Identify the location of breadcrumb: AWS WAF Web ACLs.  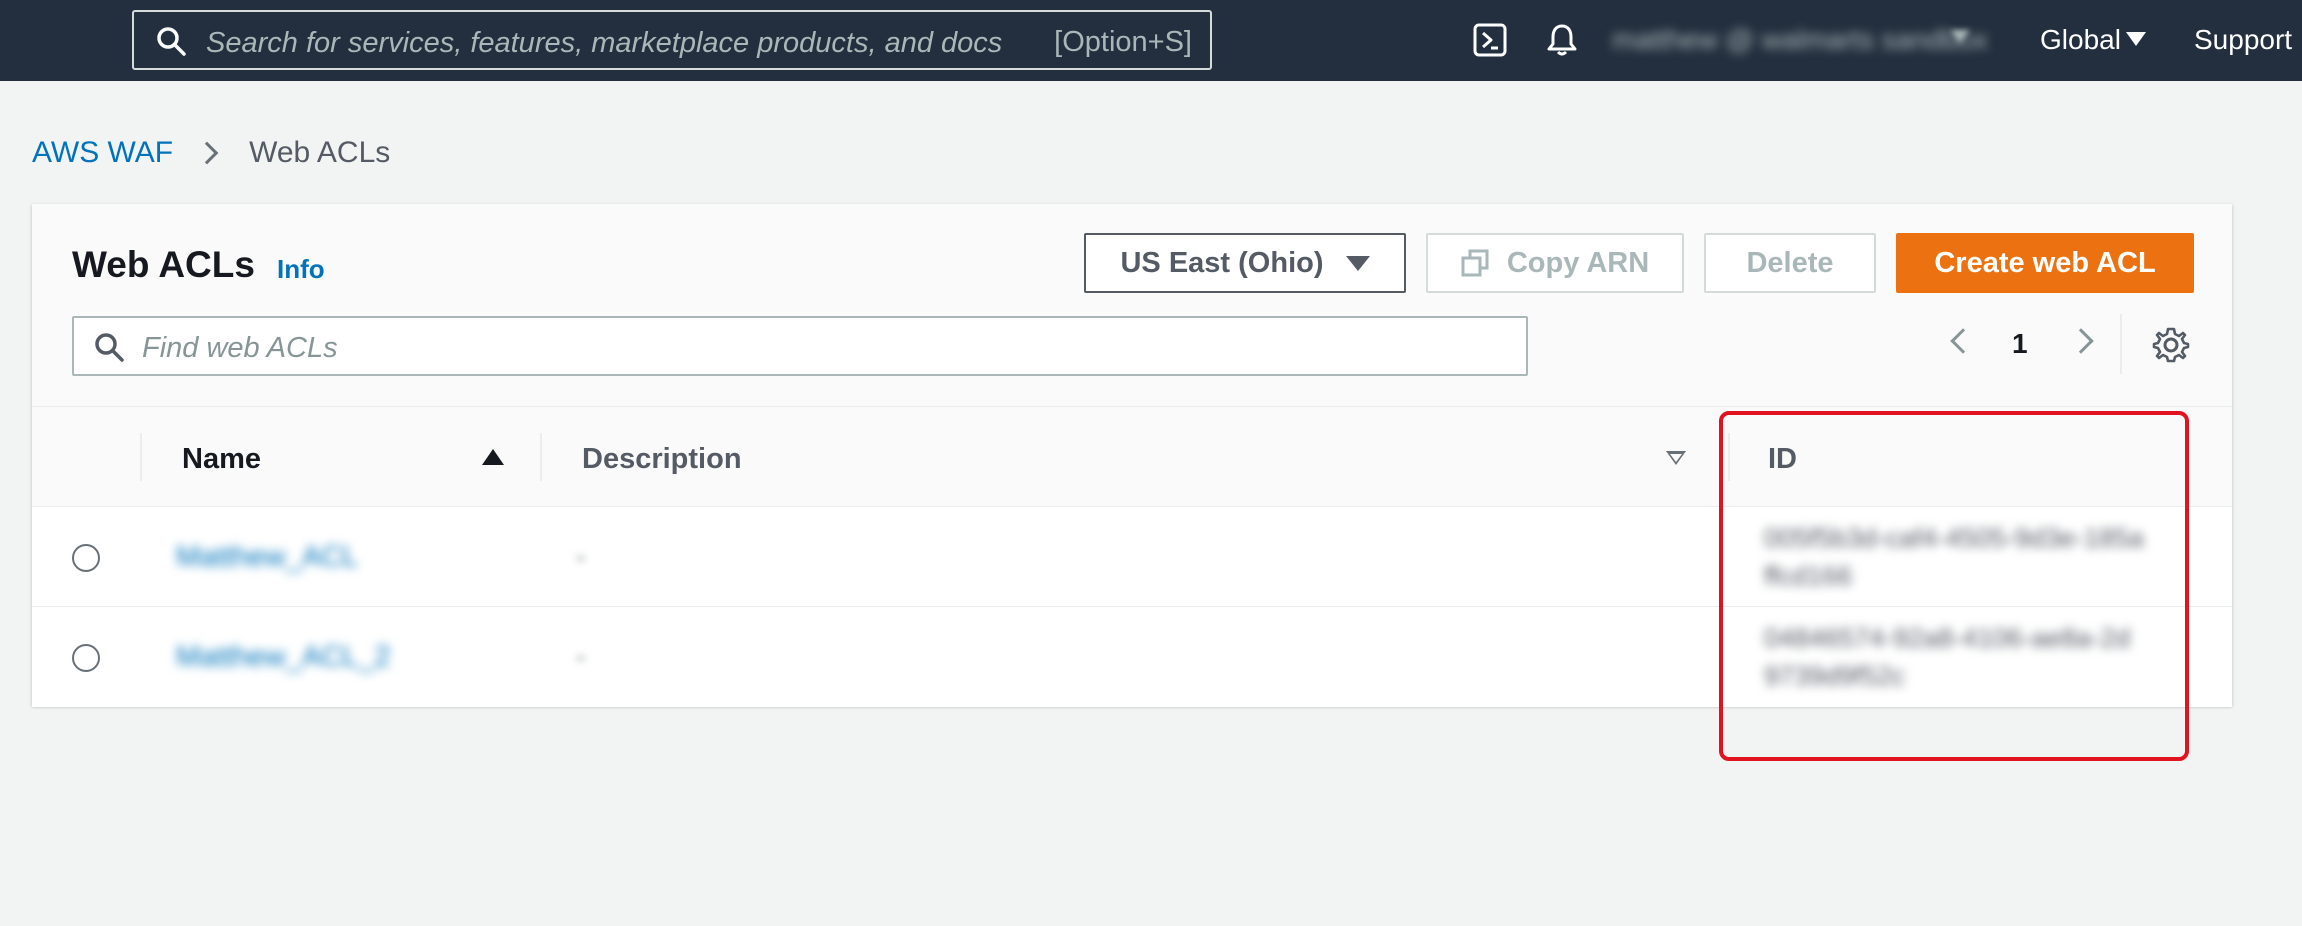
(211, 153).